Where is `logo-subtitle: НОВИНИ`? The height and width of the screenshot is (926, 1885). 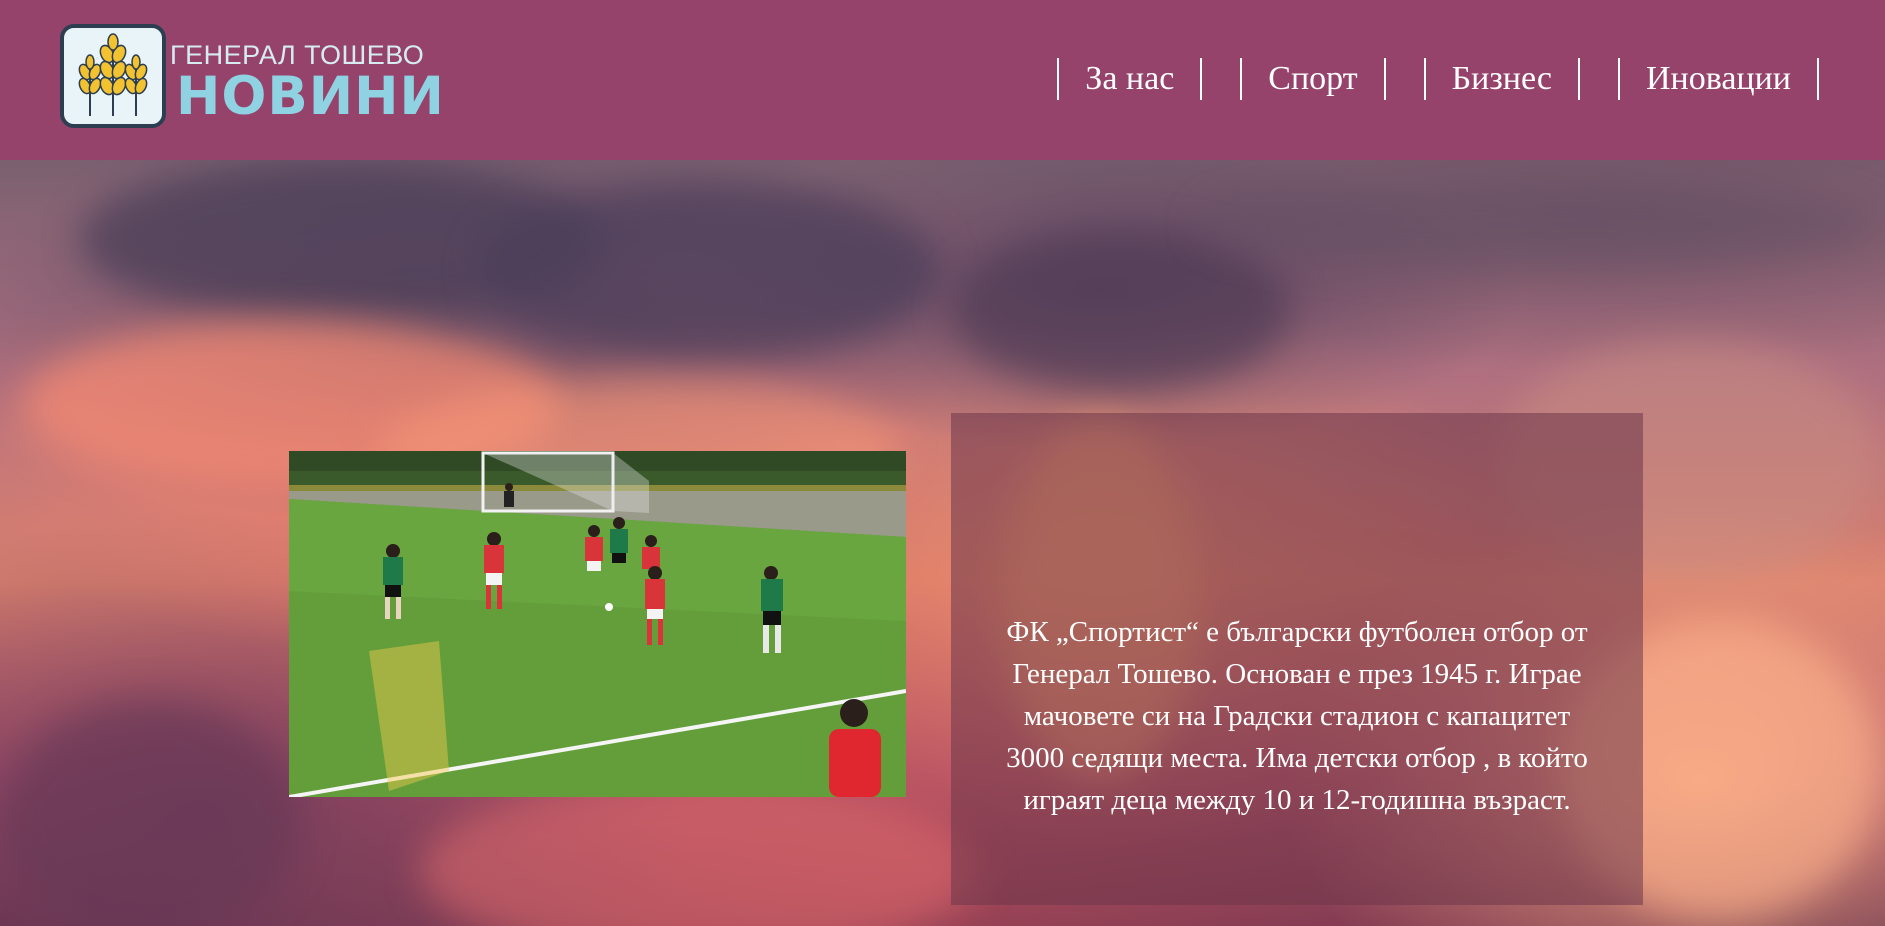 logo-subtitle: НОВИНИ is located at coordinates (310, 96).